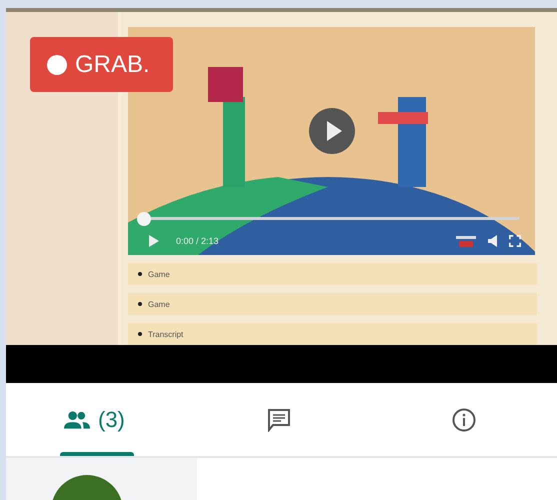 This screenshot has width=557, height=500. I want to click on video-time: 0:00 / 2:13, so click(197, 241).